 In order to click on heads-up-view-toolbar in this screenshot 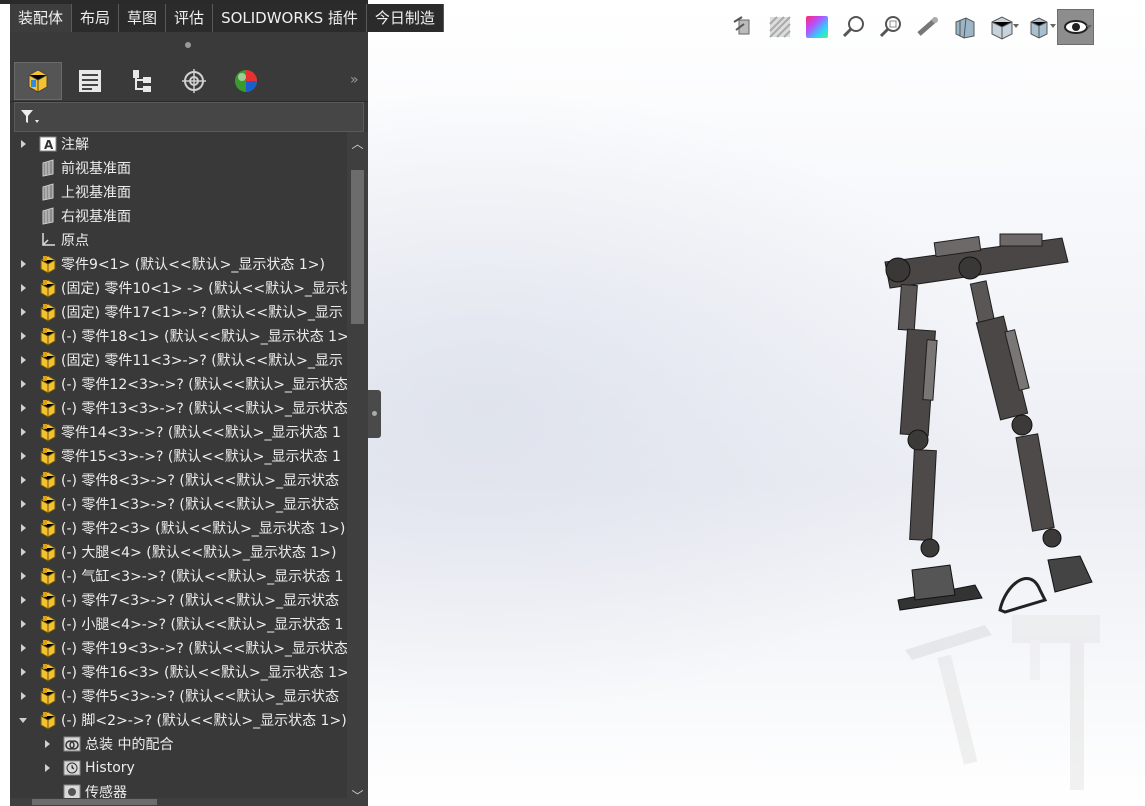, I will do `click(909, 27)`.